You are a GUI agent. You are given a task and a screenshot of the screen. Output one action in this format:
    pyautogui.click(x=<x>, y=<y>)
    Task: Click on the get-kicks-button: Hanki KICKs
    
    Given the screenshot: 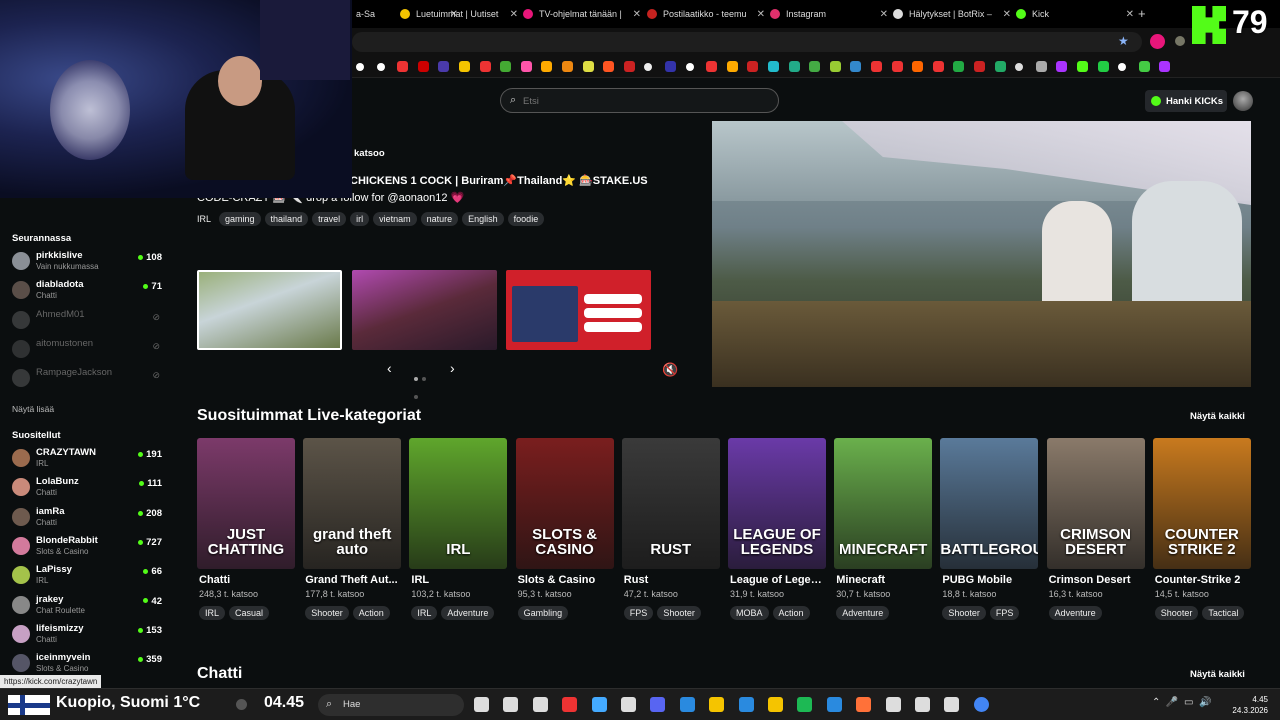 What is the action you would take?
    pyautogui.click(x=1186, y=101)
    